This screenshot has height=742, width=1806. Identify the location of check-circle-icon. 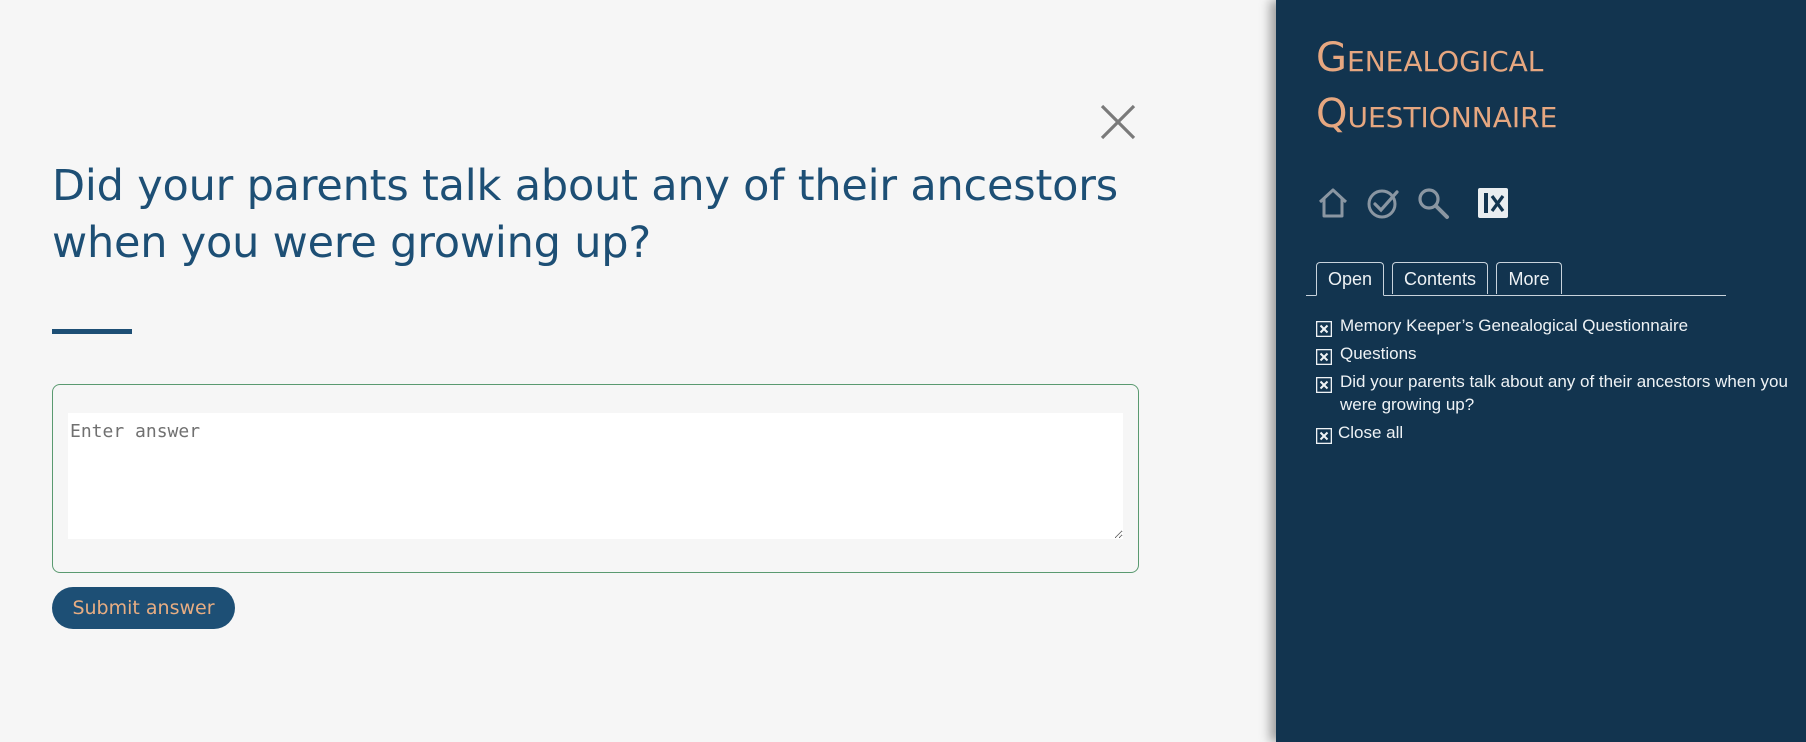
(1383, 203).